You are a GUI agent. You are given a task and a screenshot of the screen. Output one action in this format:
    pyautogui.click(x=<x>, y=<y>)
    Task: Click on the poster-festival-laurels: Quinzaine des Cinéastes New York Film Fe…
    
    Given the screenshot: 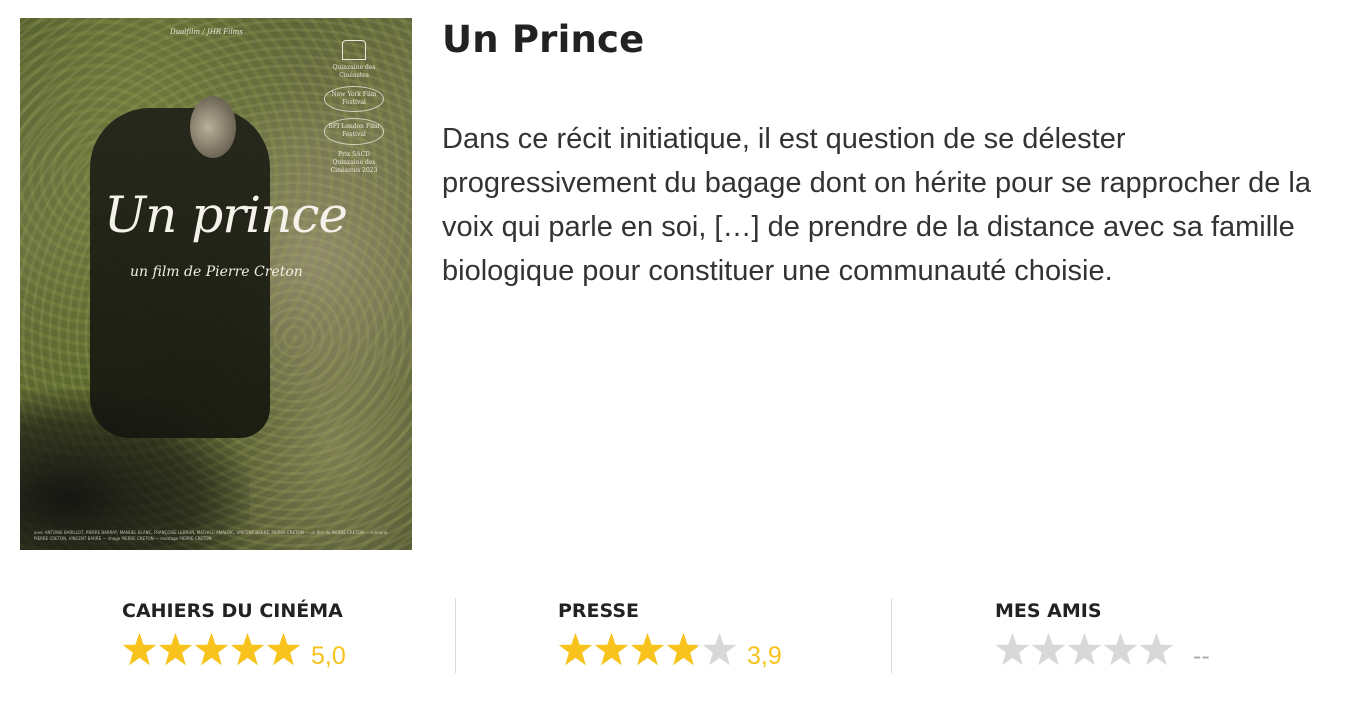 What is the action you would take?
    pyautogui.click(x=354, y=107)
    